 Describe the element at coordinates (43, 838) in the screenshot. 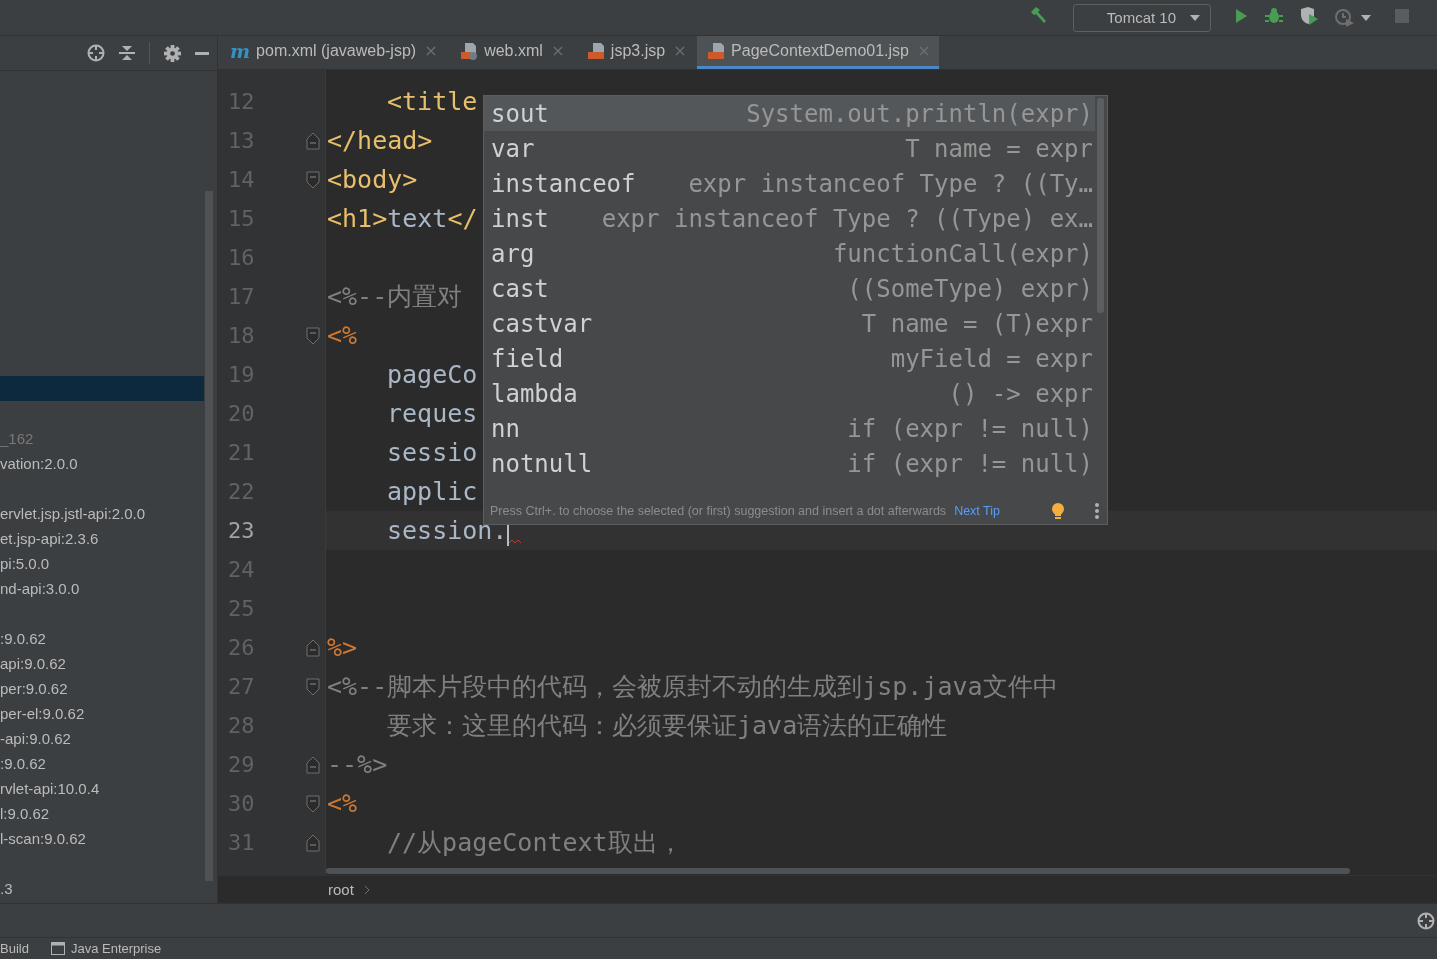

I see `tree-item: l-scan:9.0.62` at that location.